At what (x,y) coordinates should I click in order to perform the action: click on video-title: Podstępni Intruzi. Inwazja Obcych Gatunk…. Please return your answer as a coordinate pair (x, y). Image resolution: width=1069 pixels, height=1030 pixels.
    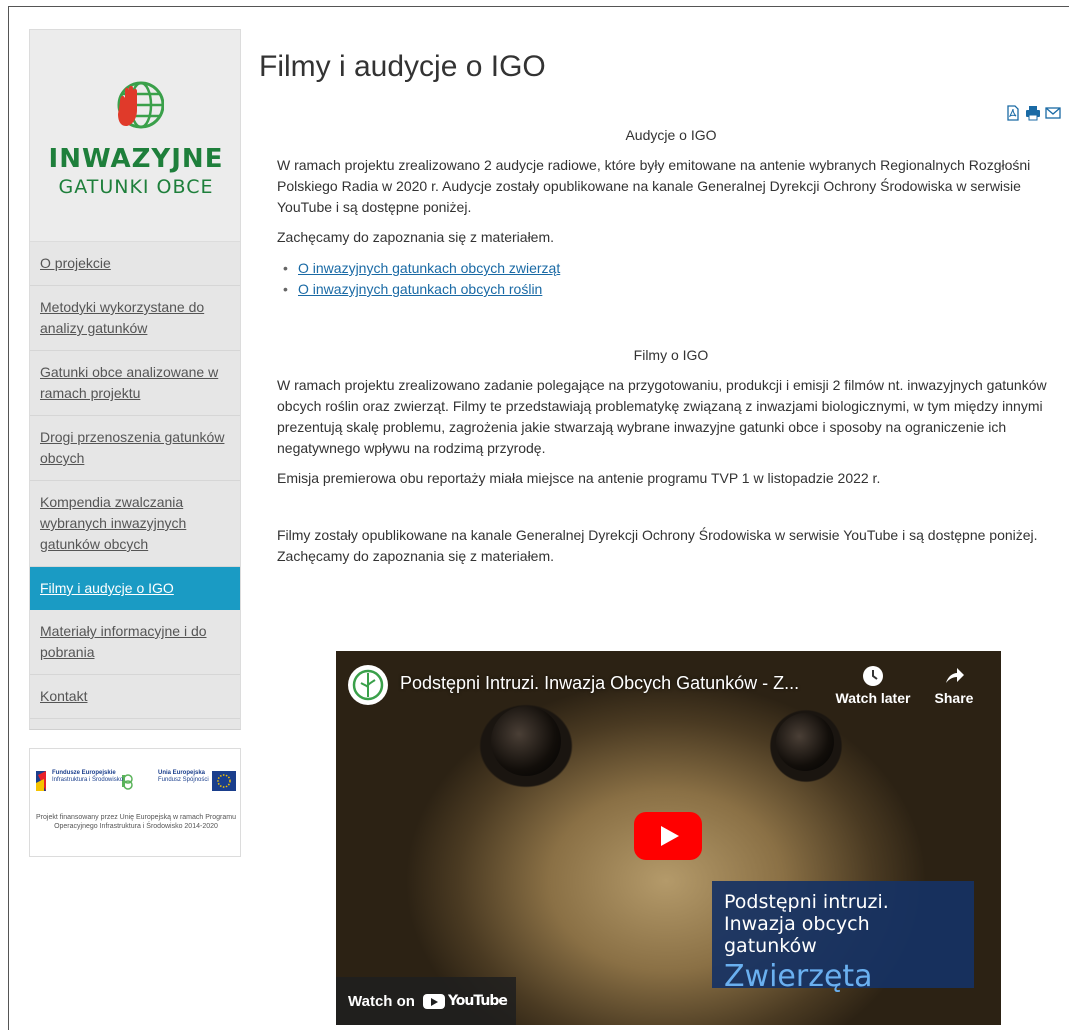
    Looking at the image, I should click on (599, 683).